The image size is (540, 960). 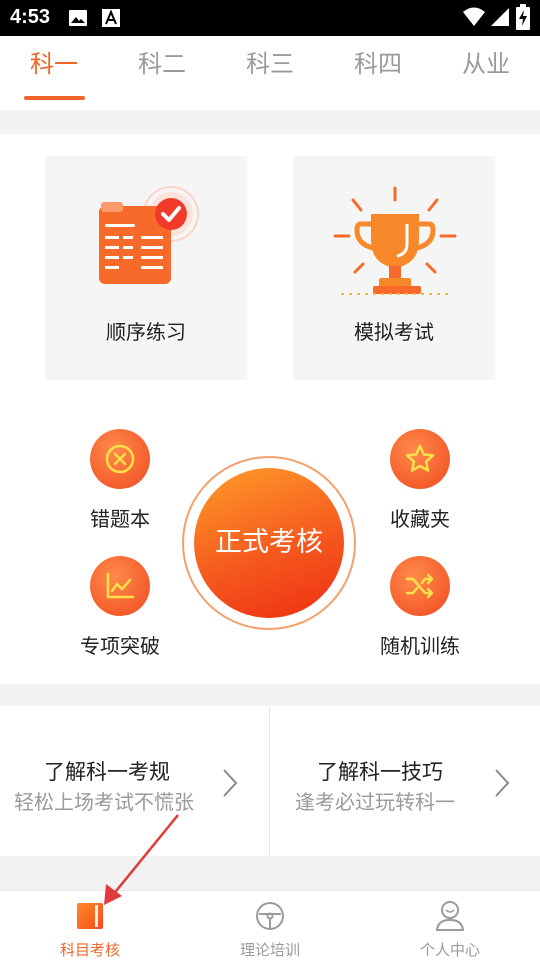 I want to click on favorites-button: 收藏夹, so click(x=420, y=480).